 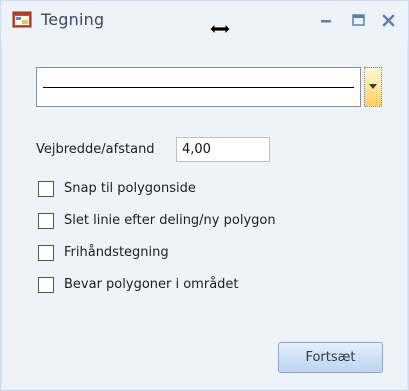 I want to click on road-width-input, so click(x=223, y=149).